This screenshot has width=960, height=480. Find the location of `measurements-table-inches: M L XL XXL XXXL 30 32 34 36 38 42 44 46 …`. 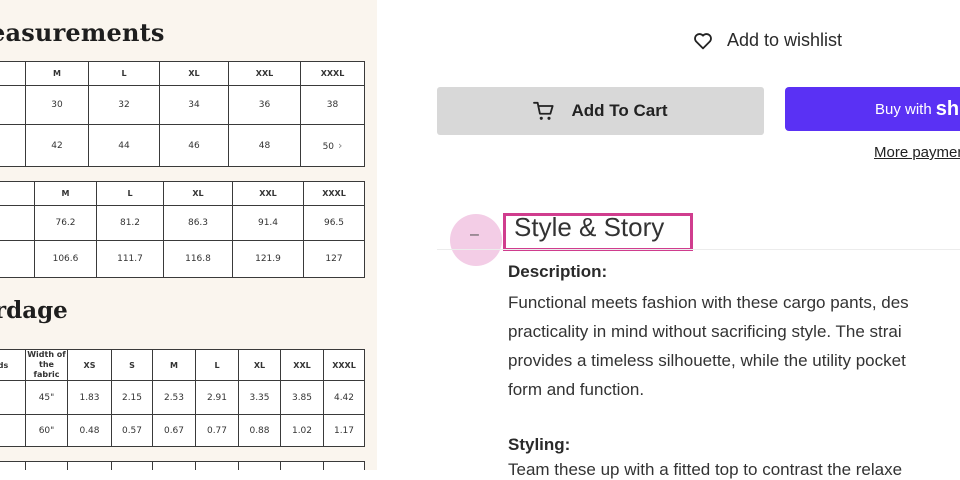

measurements-table-inches: M L XL XXL XXXL 30 32 34 36 38 42 44 46 … is located at coordinates (182, 114).